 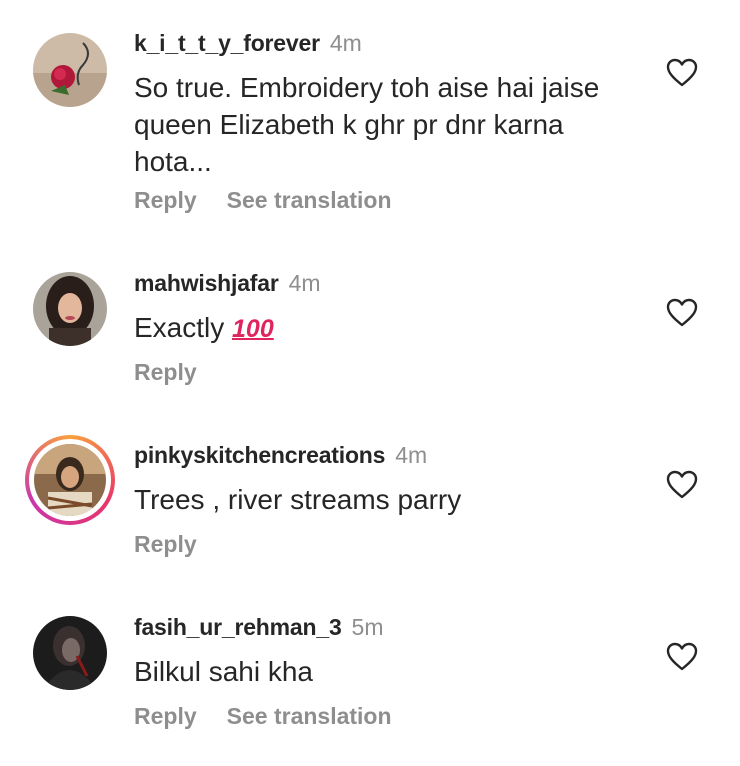 I want to click on username: pinkyskitchencreations, so click(x=259, y=455).